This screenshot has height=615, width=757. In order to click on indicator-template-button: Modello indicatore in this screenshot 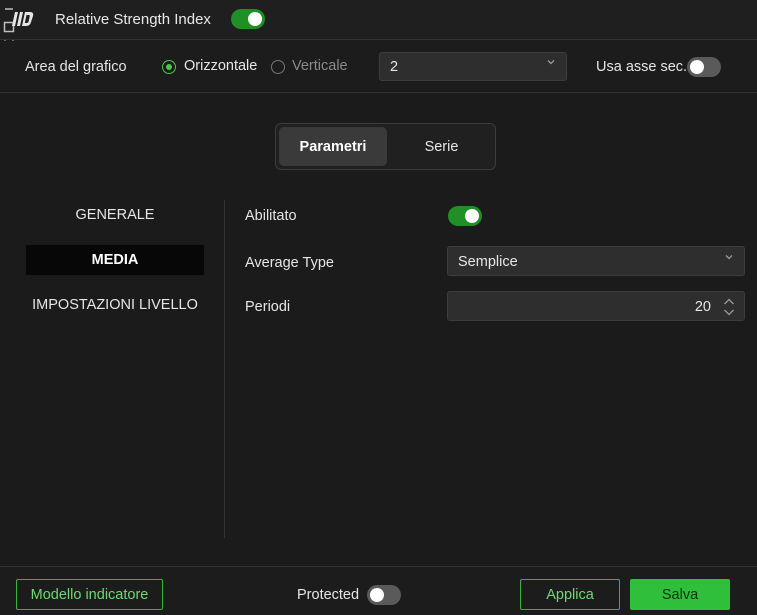, I will do `click(89, 594)`.